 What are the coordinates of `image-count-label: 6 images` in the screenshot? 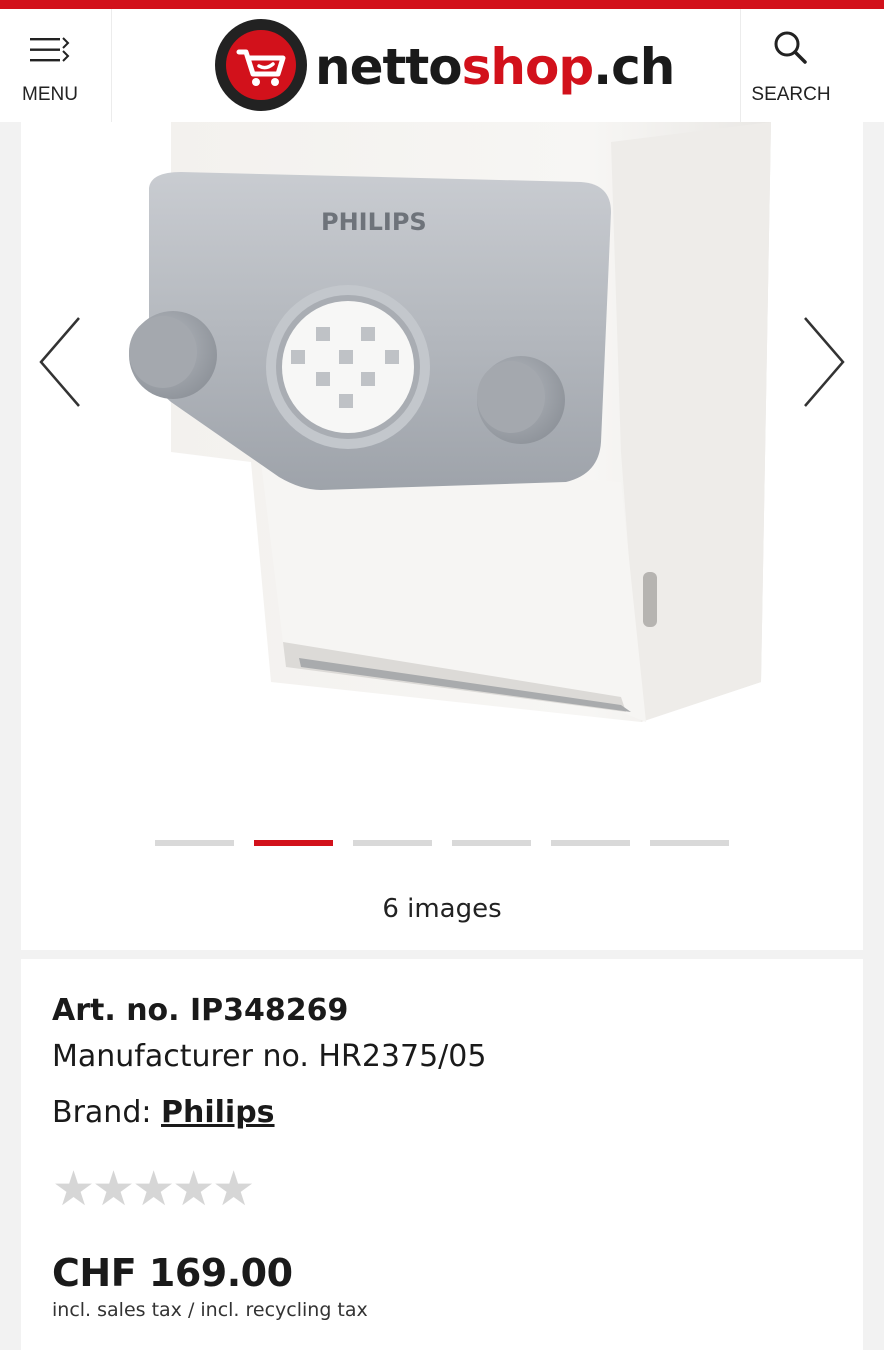 It's located at (442, 909).